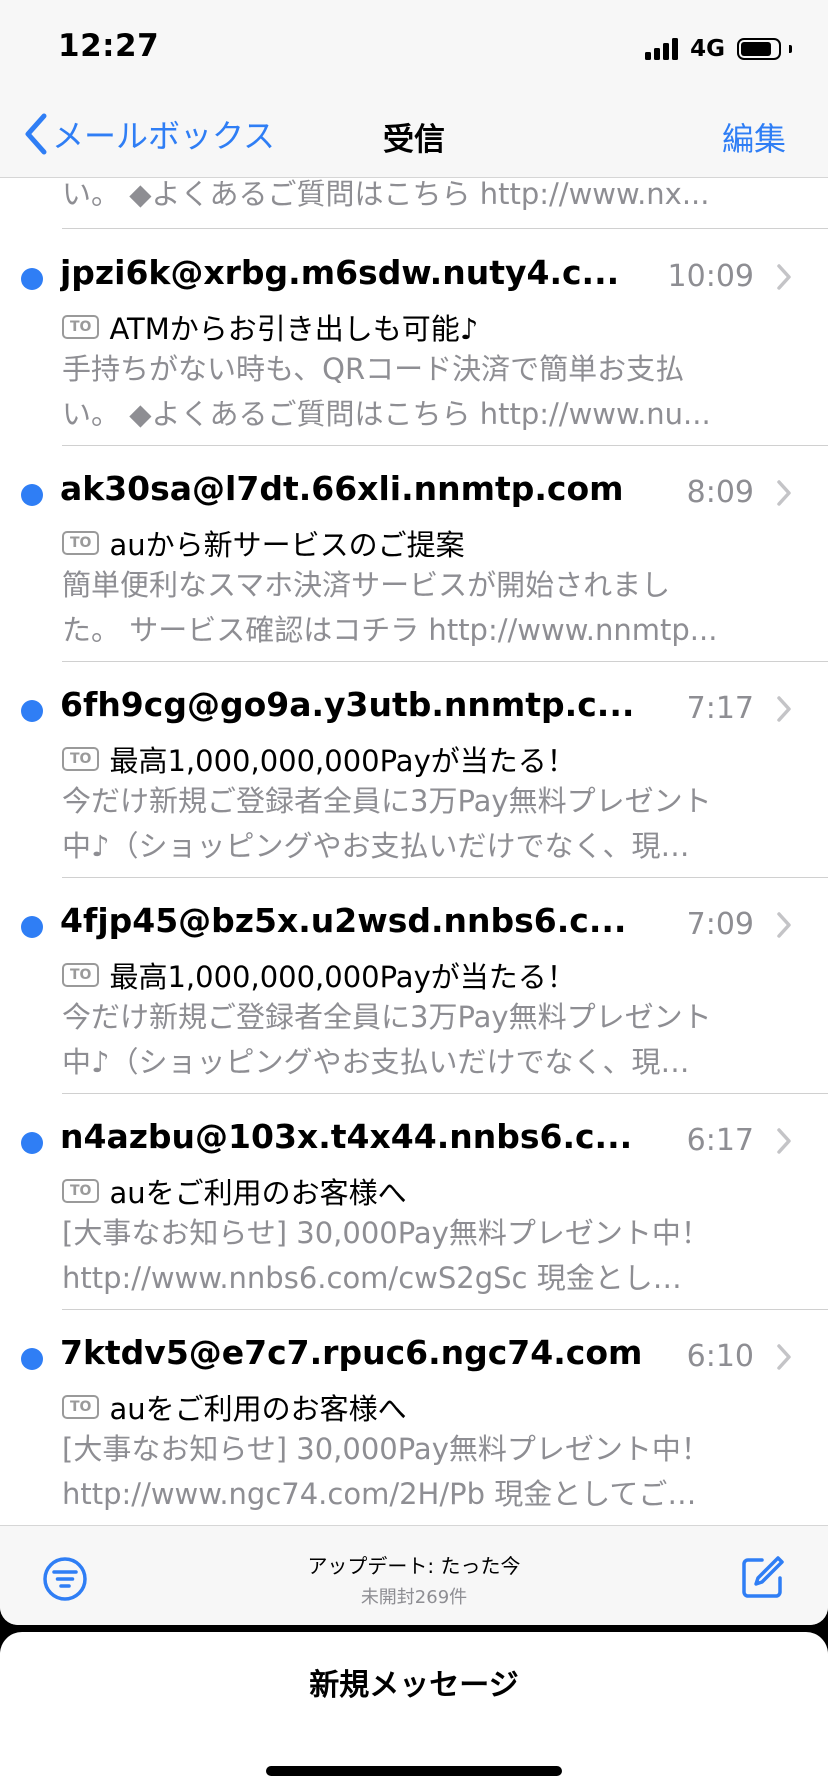 The width and height of the screenshot is (828, 1792). Describe the element at coordinates (373, 369) in the screenshot. I see `preview-line-1: 手持ちがない時も、QRコード決済で簡単お支払` at that location.